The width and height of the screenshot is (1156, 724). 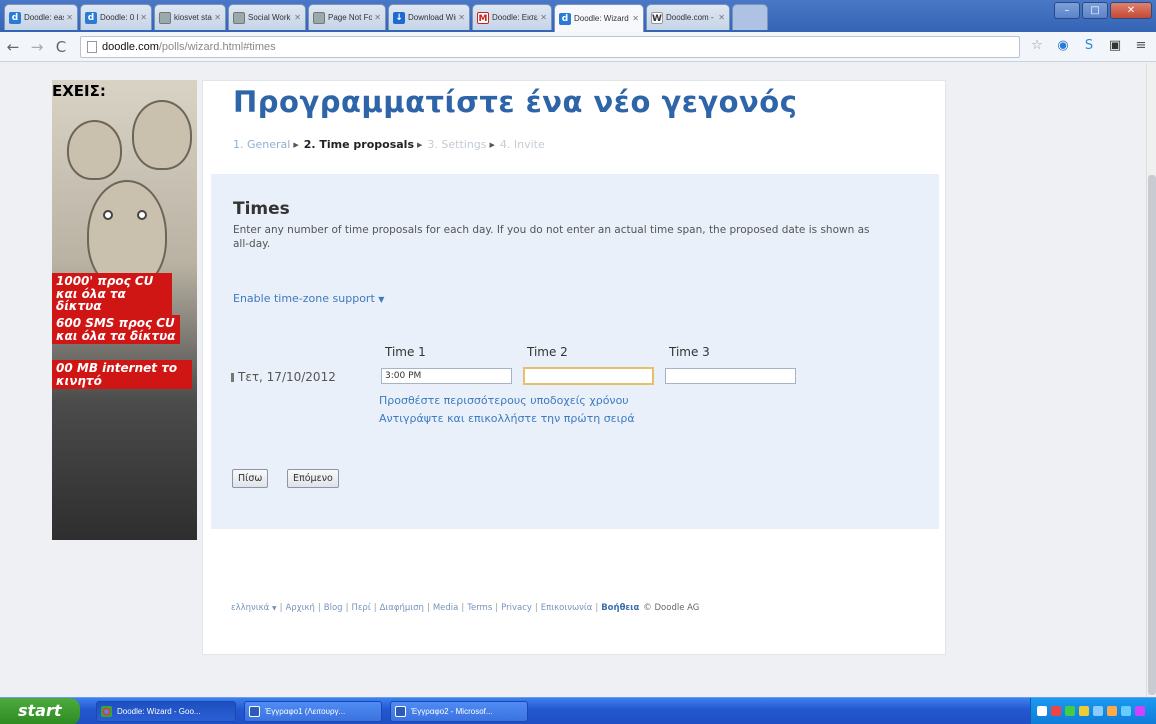 I want to click on time-column-header: Time 3, so click(x=689, y=352).